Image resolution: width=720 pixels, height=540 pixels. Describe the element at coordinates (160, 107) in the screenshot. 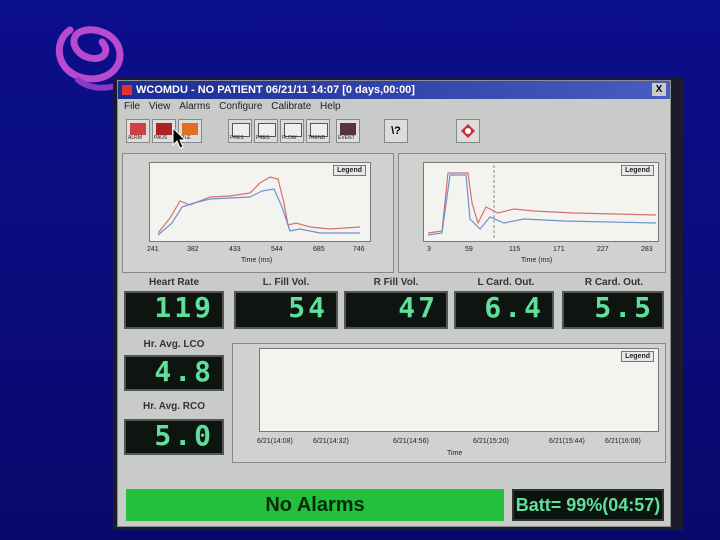

I see `menu-view: View` at that location.